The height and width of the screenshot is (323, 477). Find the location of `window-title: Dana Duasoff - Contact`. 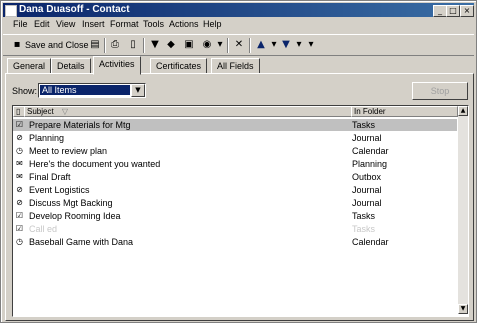

window-title: Dana Duasoff - Contact is located at coordinates (74, 9).